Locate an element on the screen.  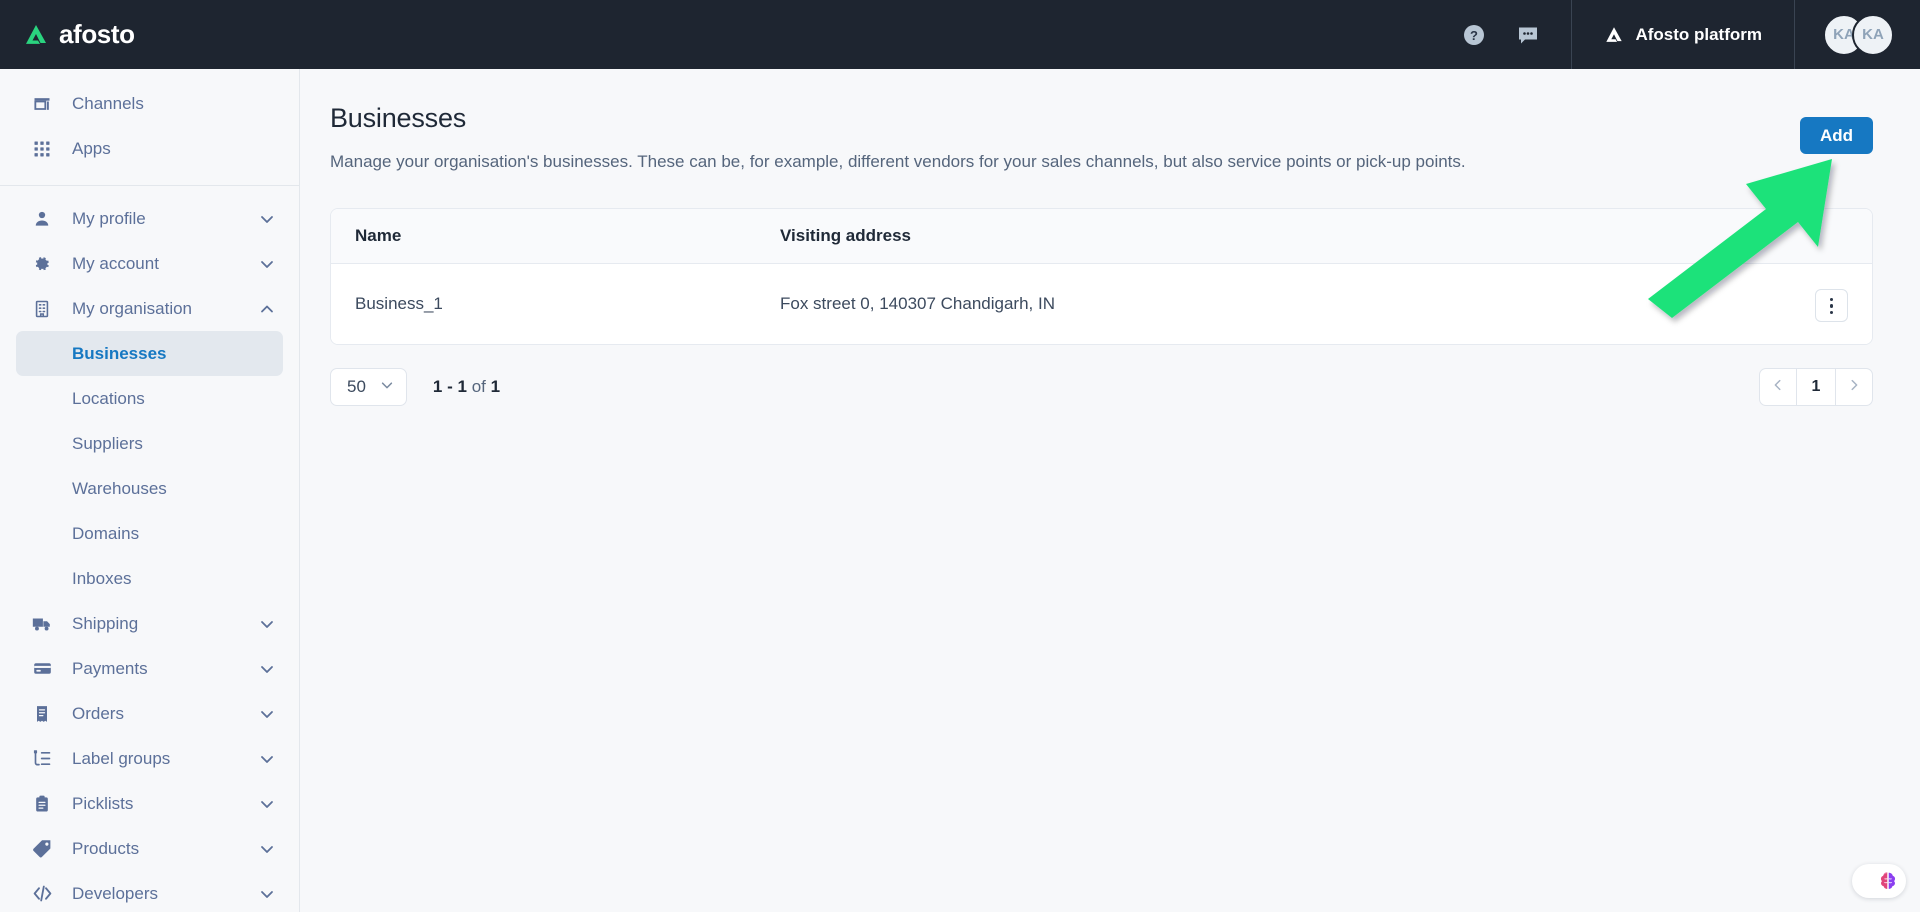
avatar: KA is located at coordinates (1873, 34).